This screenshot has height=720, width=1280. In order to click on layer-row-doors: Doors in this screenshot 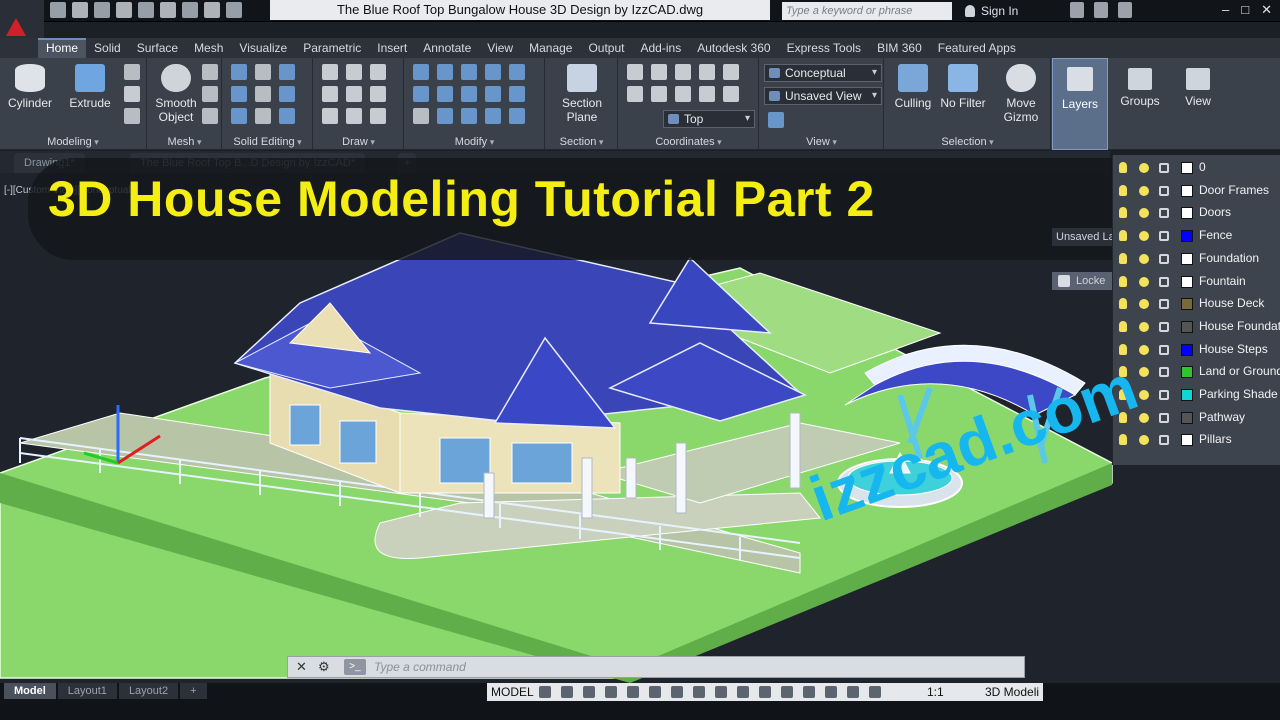, I will do `click(1196, 213)`.